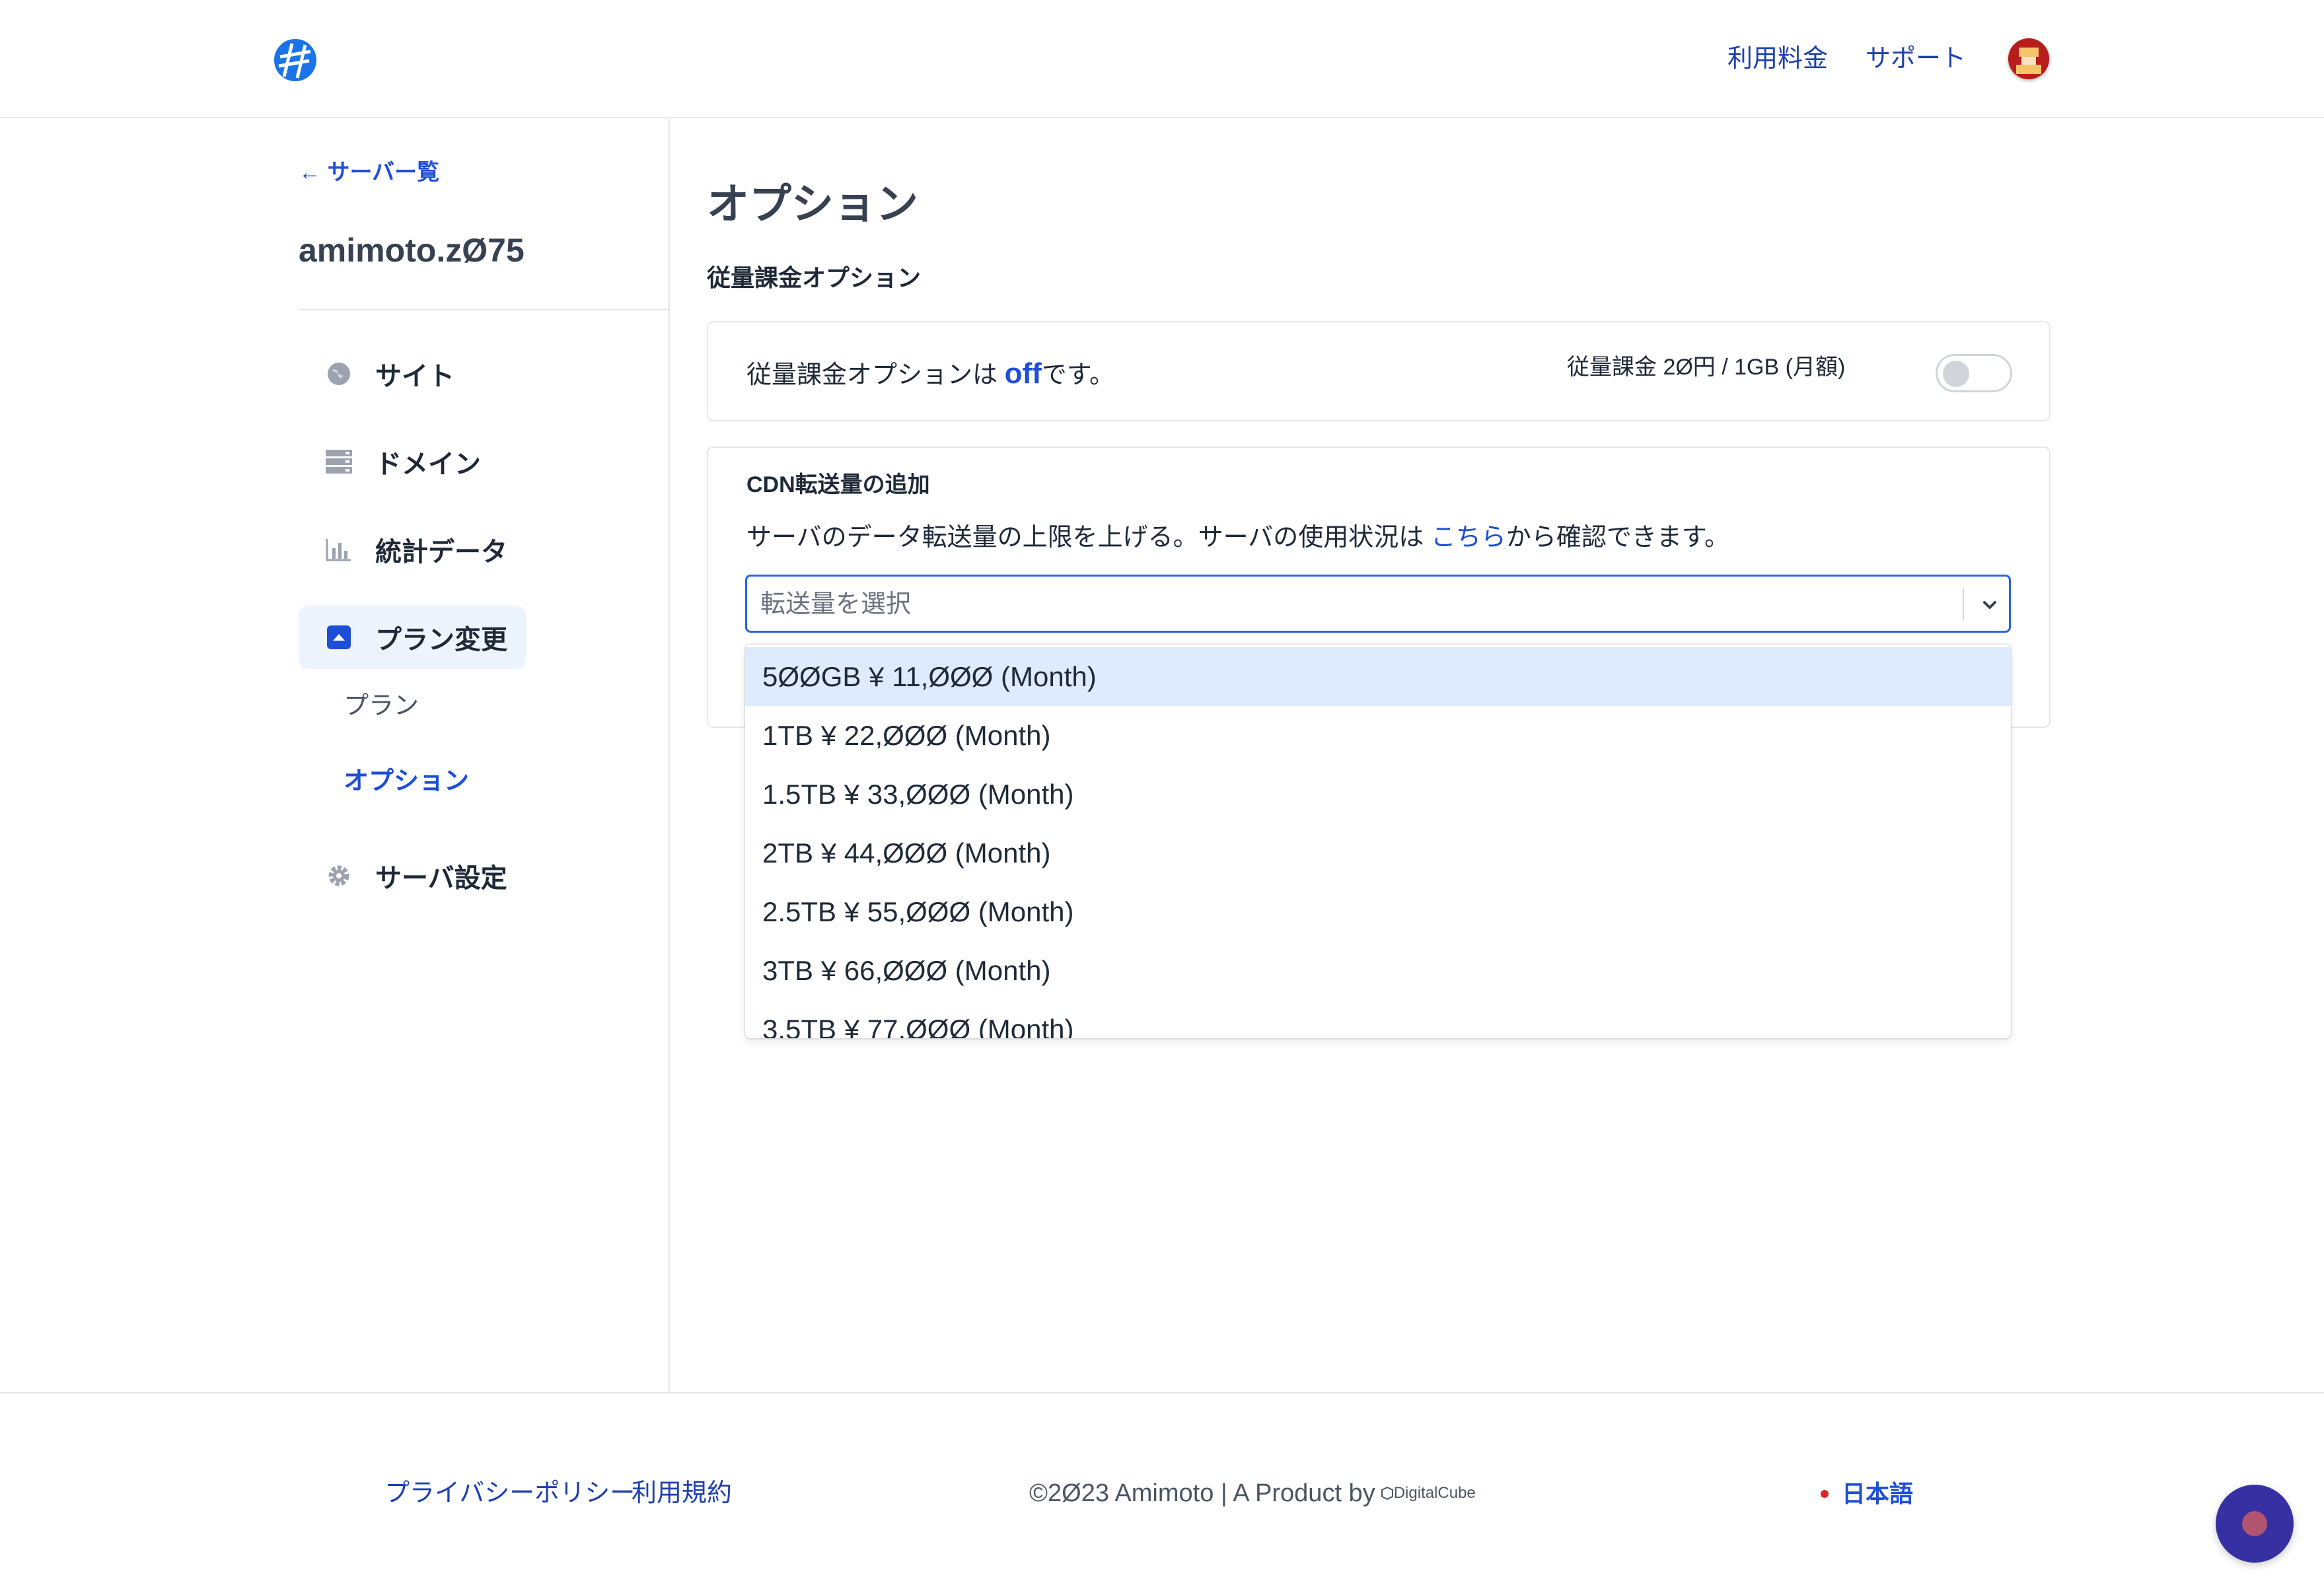 This screenshot has width=2324, height=1593. What do you see at coordinates (441, 640) in the screenshot?
I see `sidebar-item-label: プラン変更` at bounding box center [441, 640].